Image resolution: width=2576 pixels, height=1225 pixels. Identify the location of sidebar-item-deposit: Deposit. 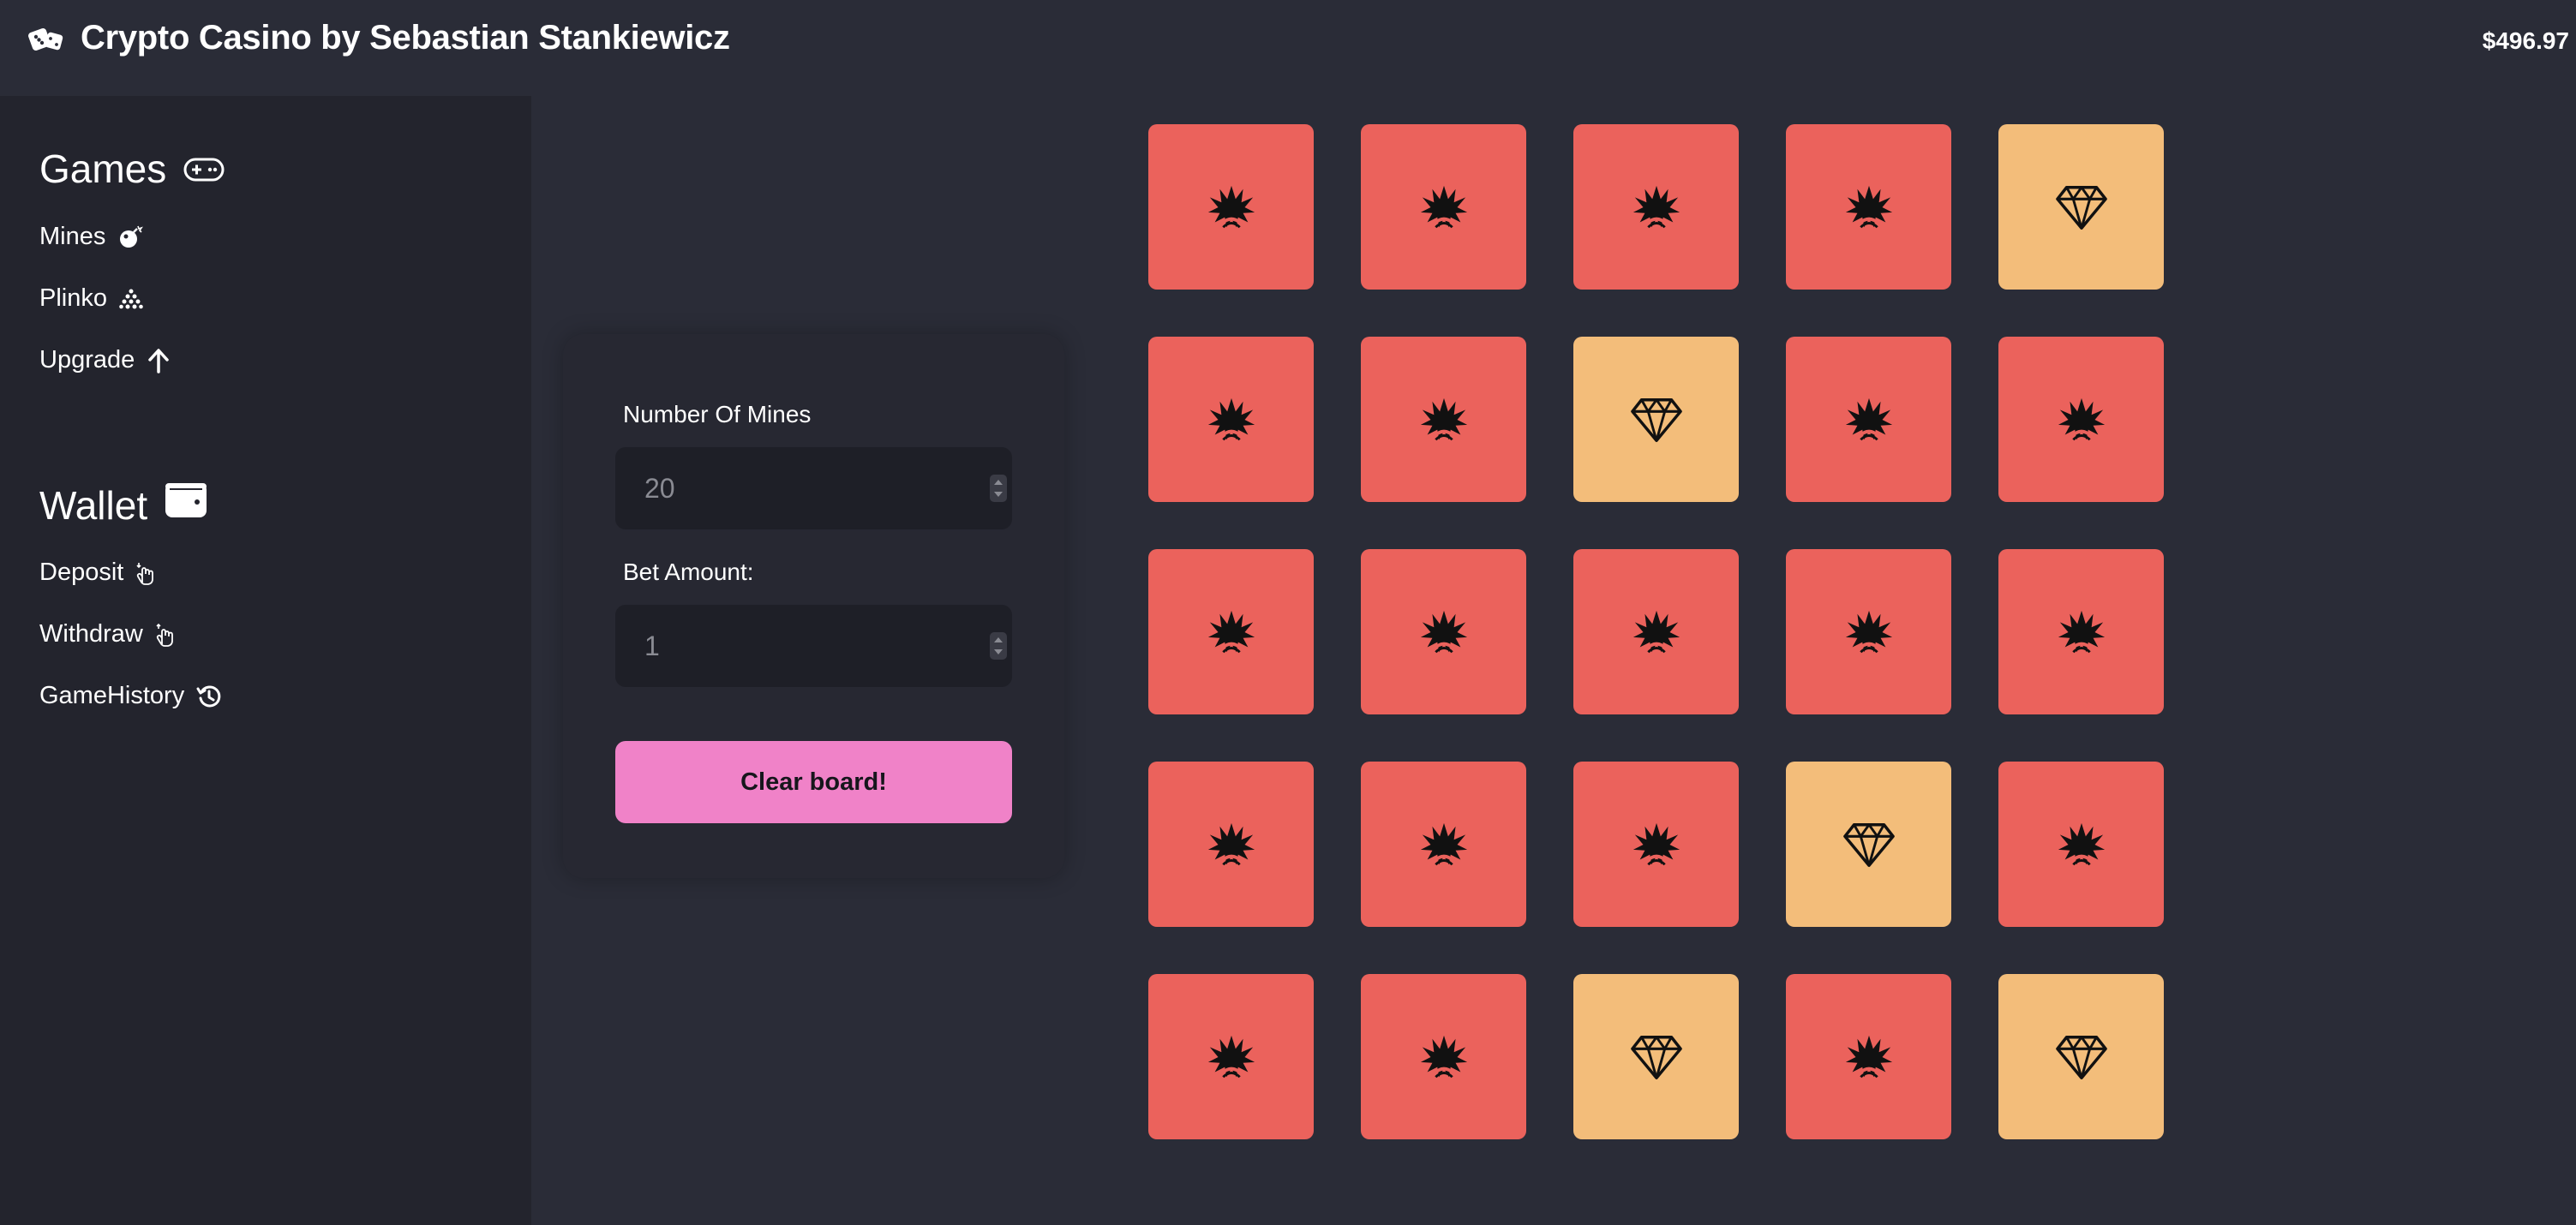
(98, 573).